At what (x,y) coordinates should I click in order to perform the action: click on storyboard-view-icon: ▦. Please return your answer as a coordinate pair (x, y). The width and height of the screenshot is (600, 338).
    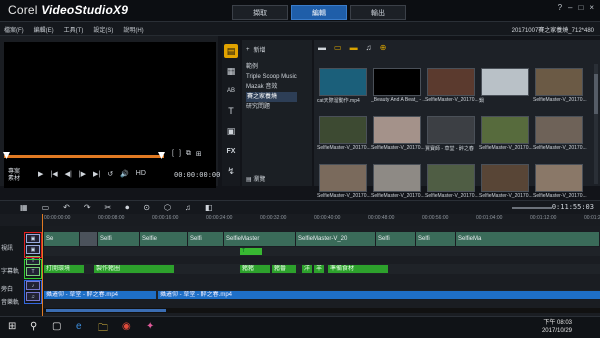
    Looking at the image, I should click on (24, 208).